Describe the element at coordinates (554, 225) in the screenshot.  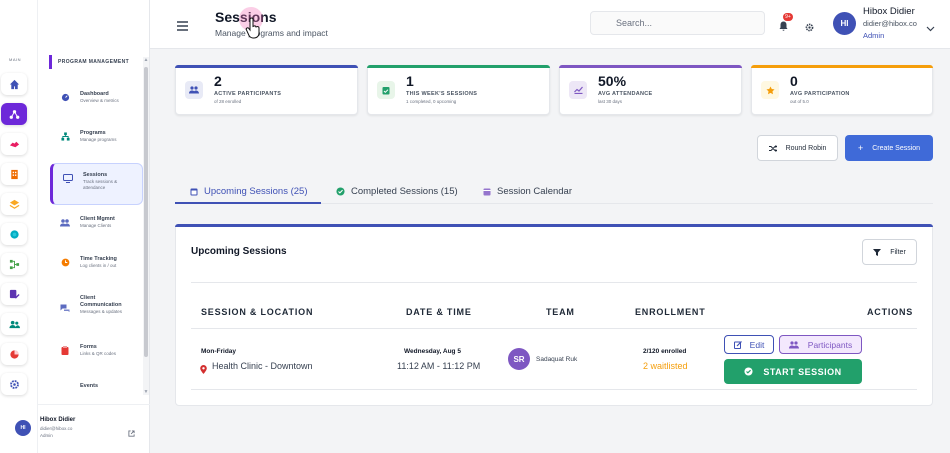
I see `panel-top-bar` at that location.